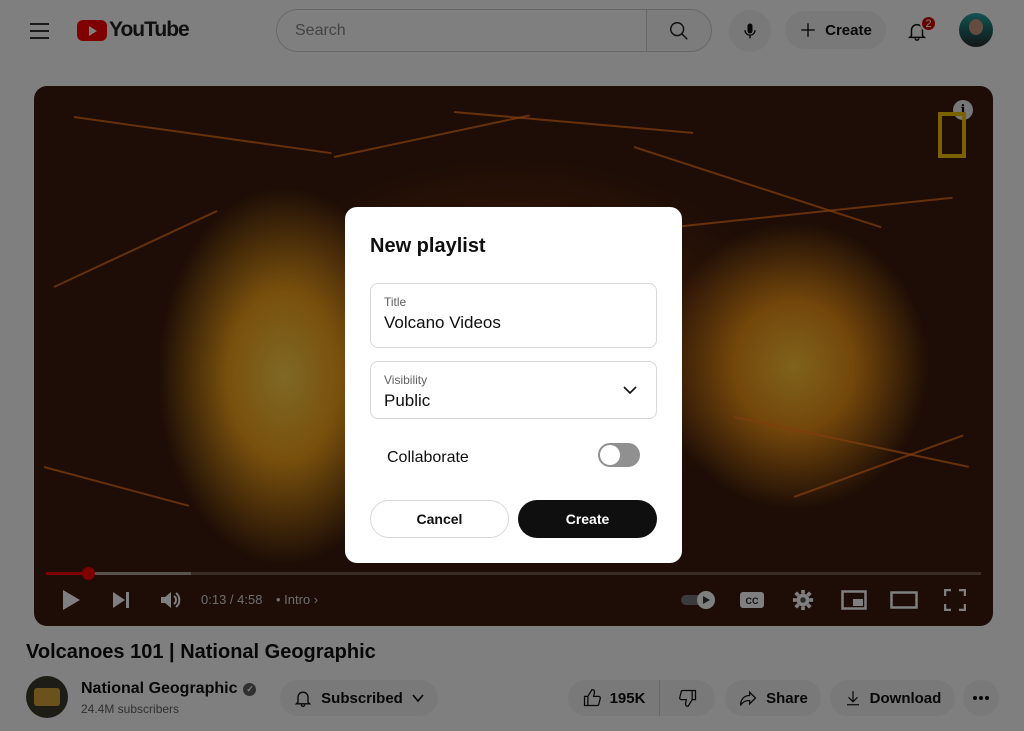 This screenshot has width=1024, height=731. Describe the element at coordinates (442, 323) in the screenshot. I see `title-field-value: Volcano Videos` at that location.